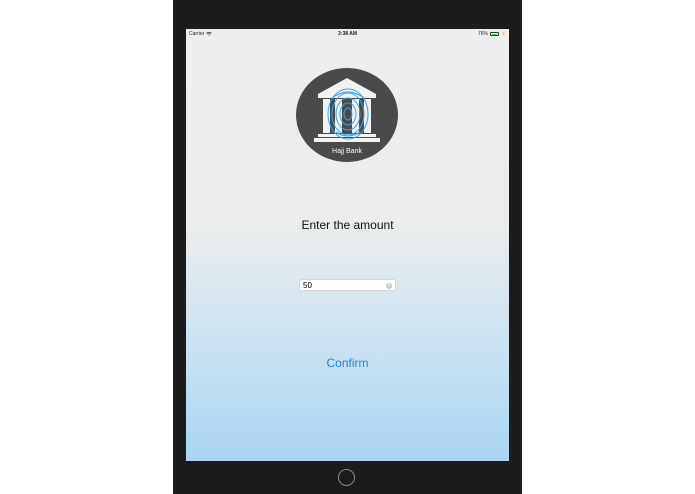 This screenshot has height=494, width=695. I want to click on amount-input: 50 ×, so click(347, 285).